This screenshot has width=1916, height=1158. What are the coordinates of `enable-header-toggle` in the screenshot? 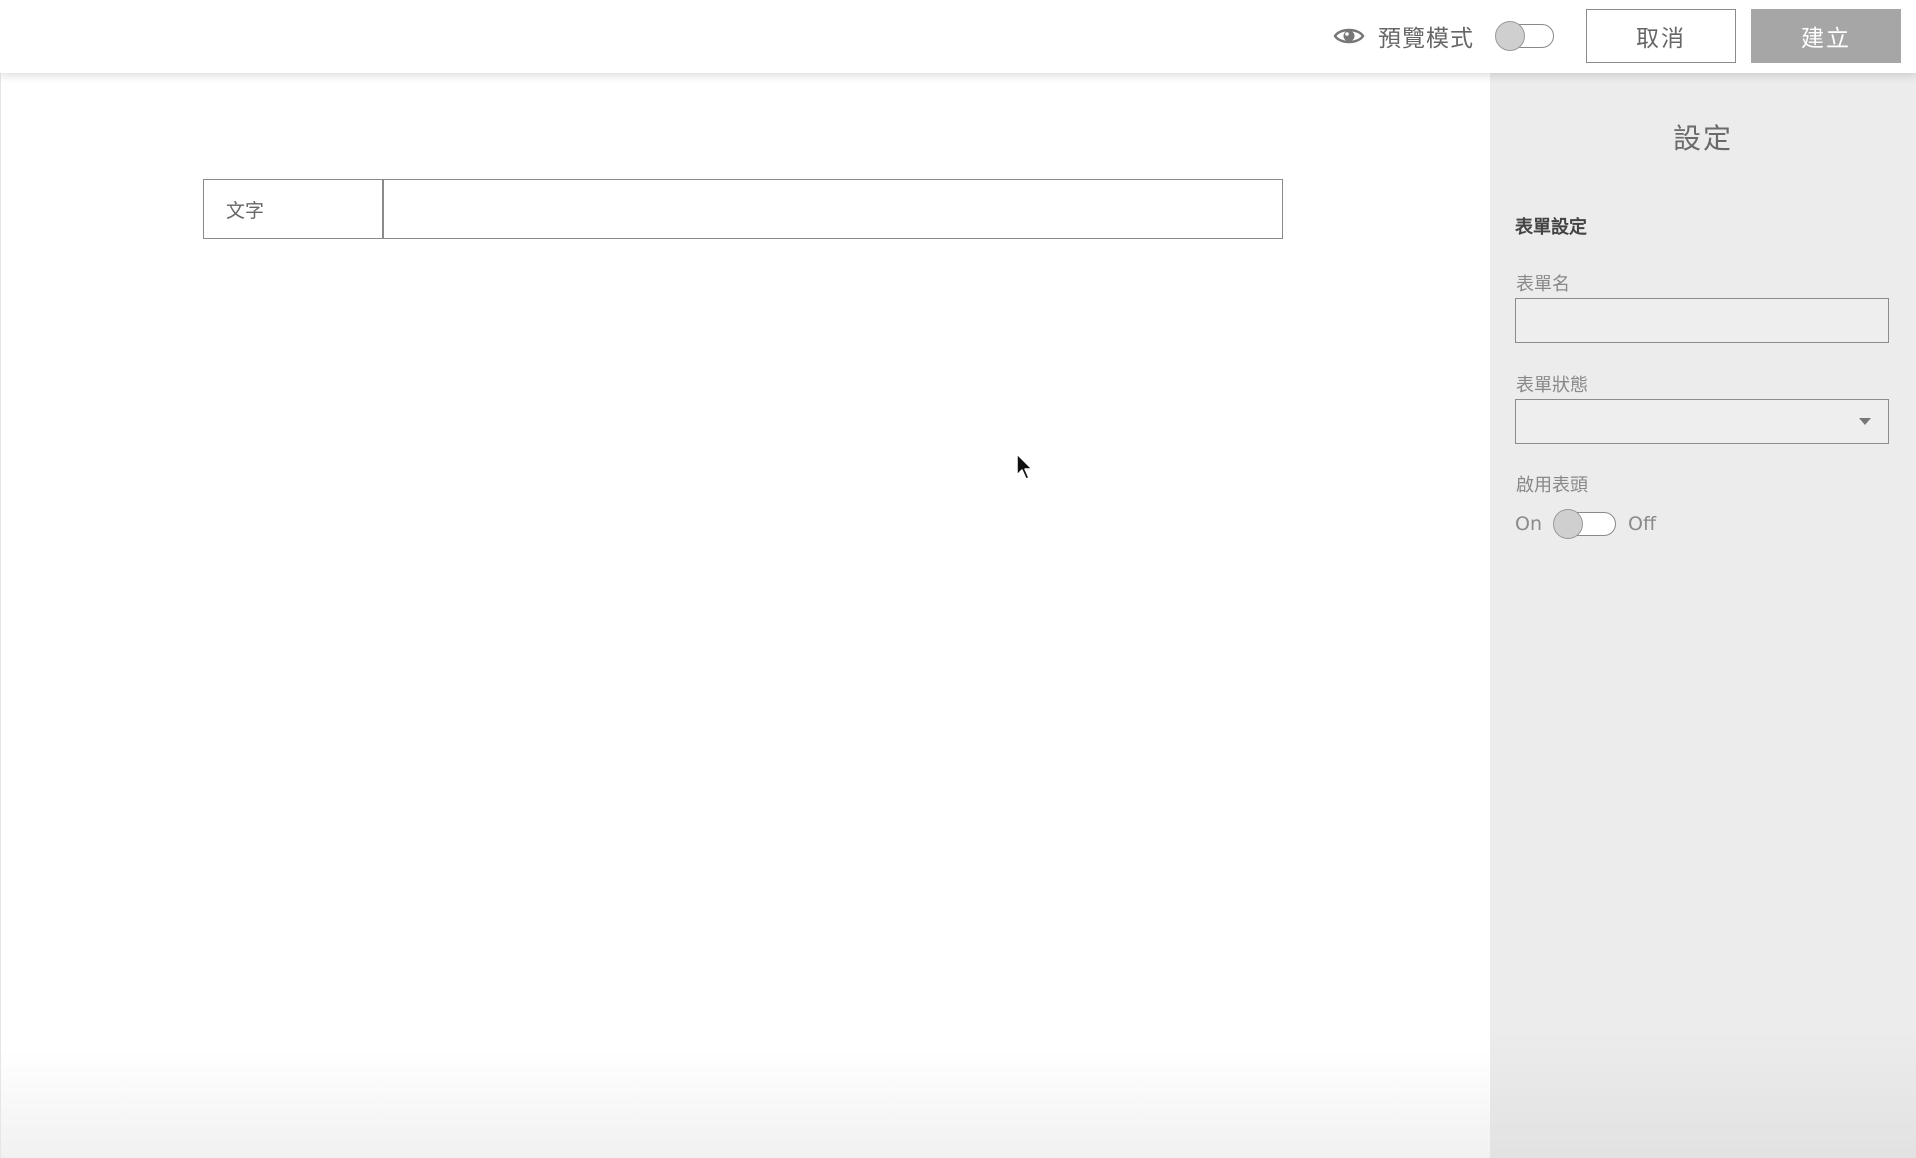 It's located at (1584, 524).